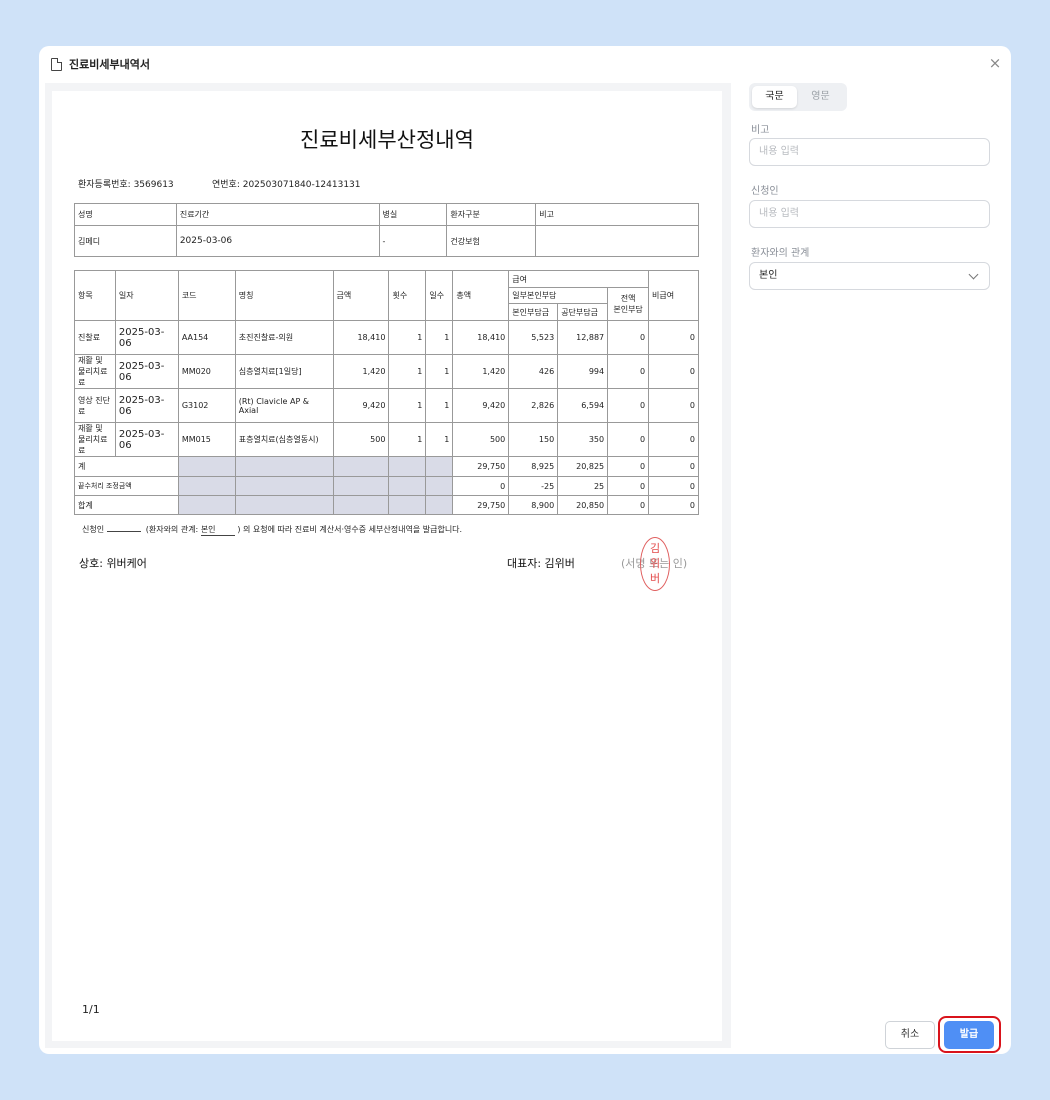 This screenshot has width=1050, height=1100. What do you see at coordinates (386, 466) in the screenshot?
I see `summary-row: 계 29,750 8,925 20,825 0 0` at bounding box center [386, 466].